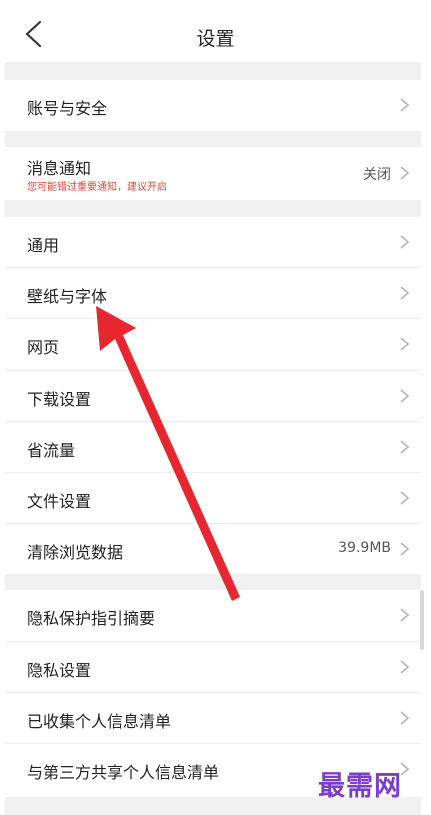 The image size is (431, 815). Describe the element at coordinates (364, 548) in the screenshot. I see `cache-size-value: 39.9MB` at that location.